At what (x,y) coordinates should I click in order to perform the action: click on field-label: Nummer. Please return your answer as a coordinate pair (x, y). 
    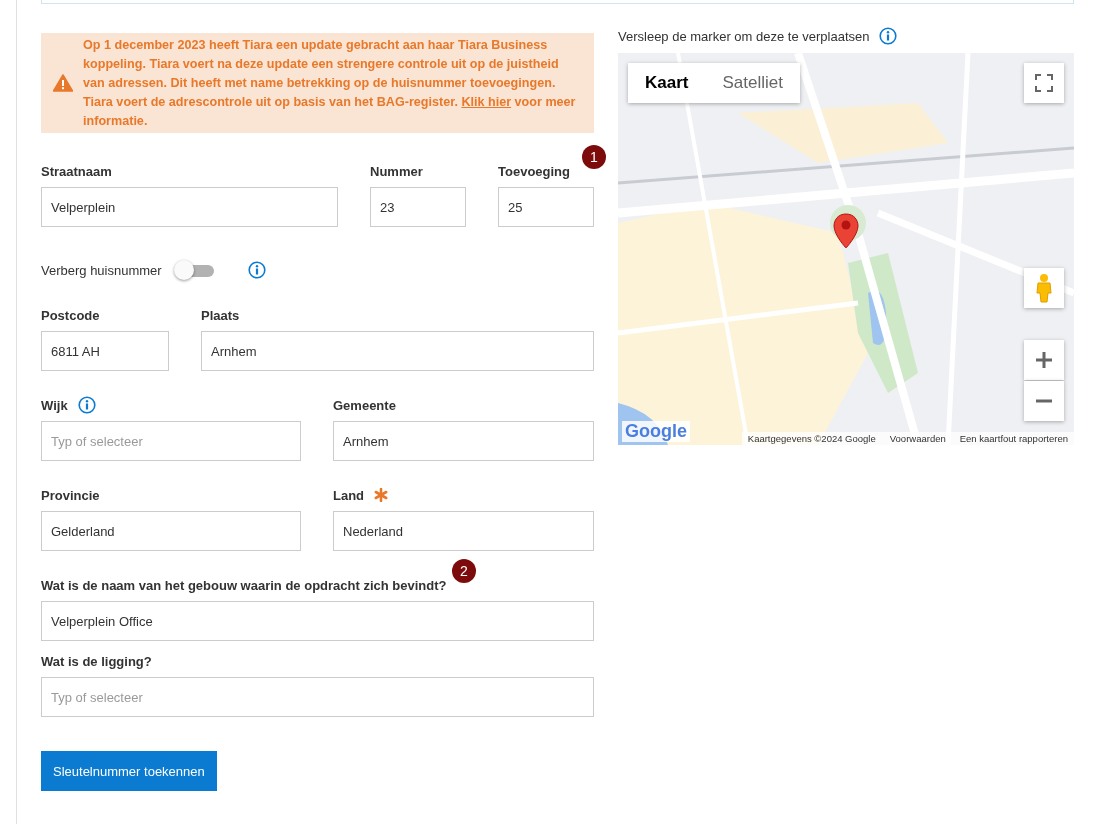
    Looking at the image, I should click on (396, 171).